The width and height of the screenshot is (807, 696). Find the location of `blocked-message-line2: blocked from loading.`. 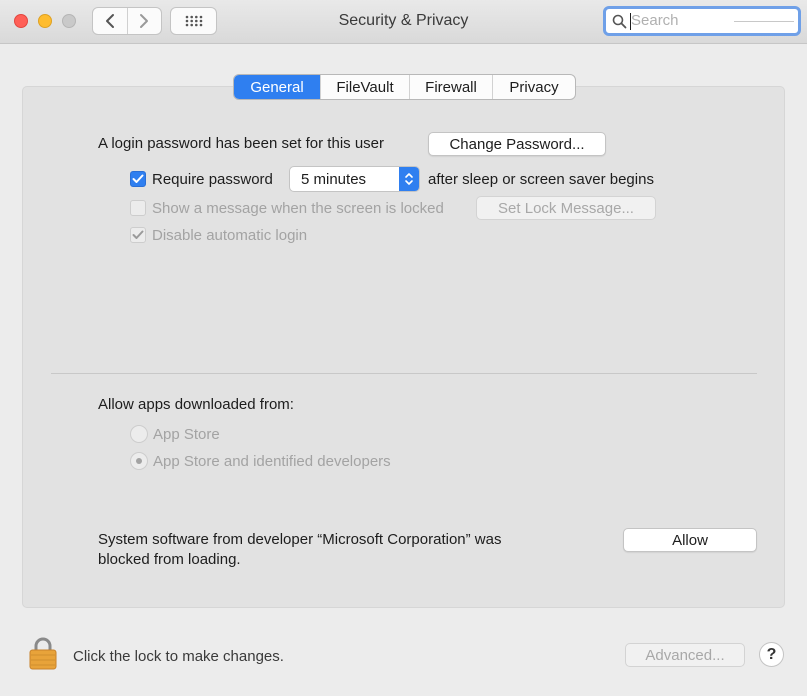

blocked-message-line2: blocked from loading. is located at coordinates (169, 559).